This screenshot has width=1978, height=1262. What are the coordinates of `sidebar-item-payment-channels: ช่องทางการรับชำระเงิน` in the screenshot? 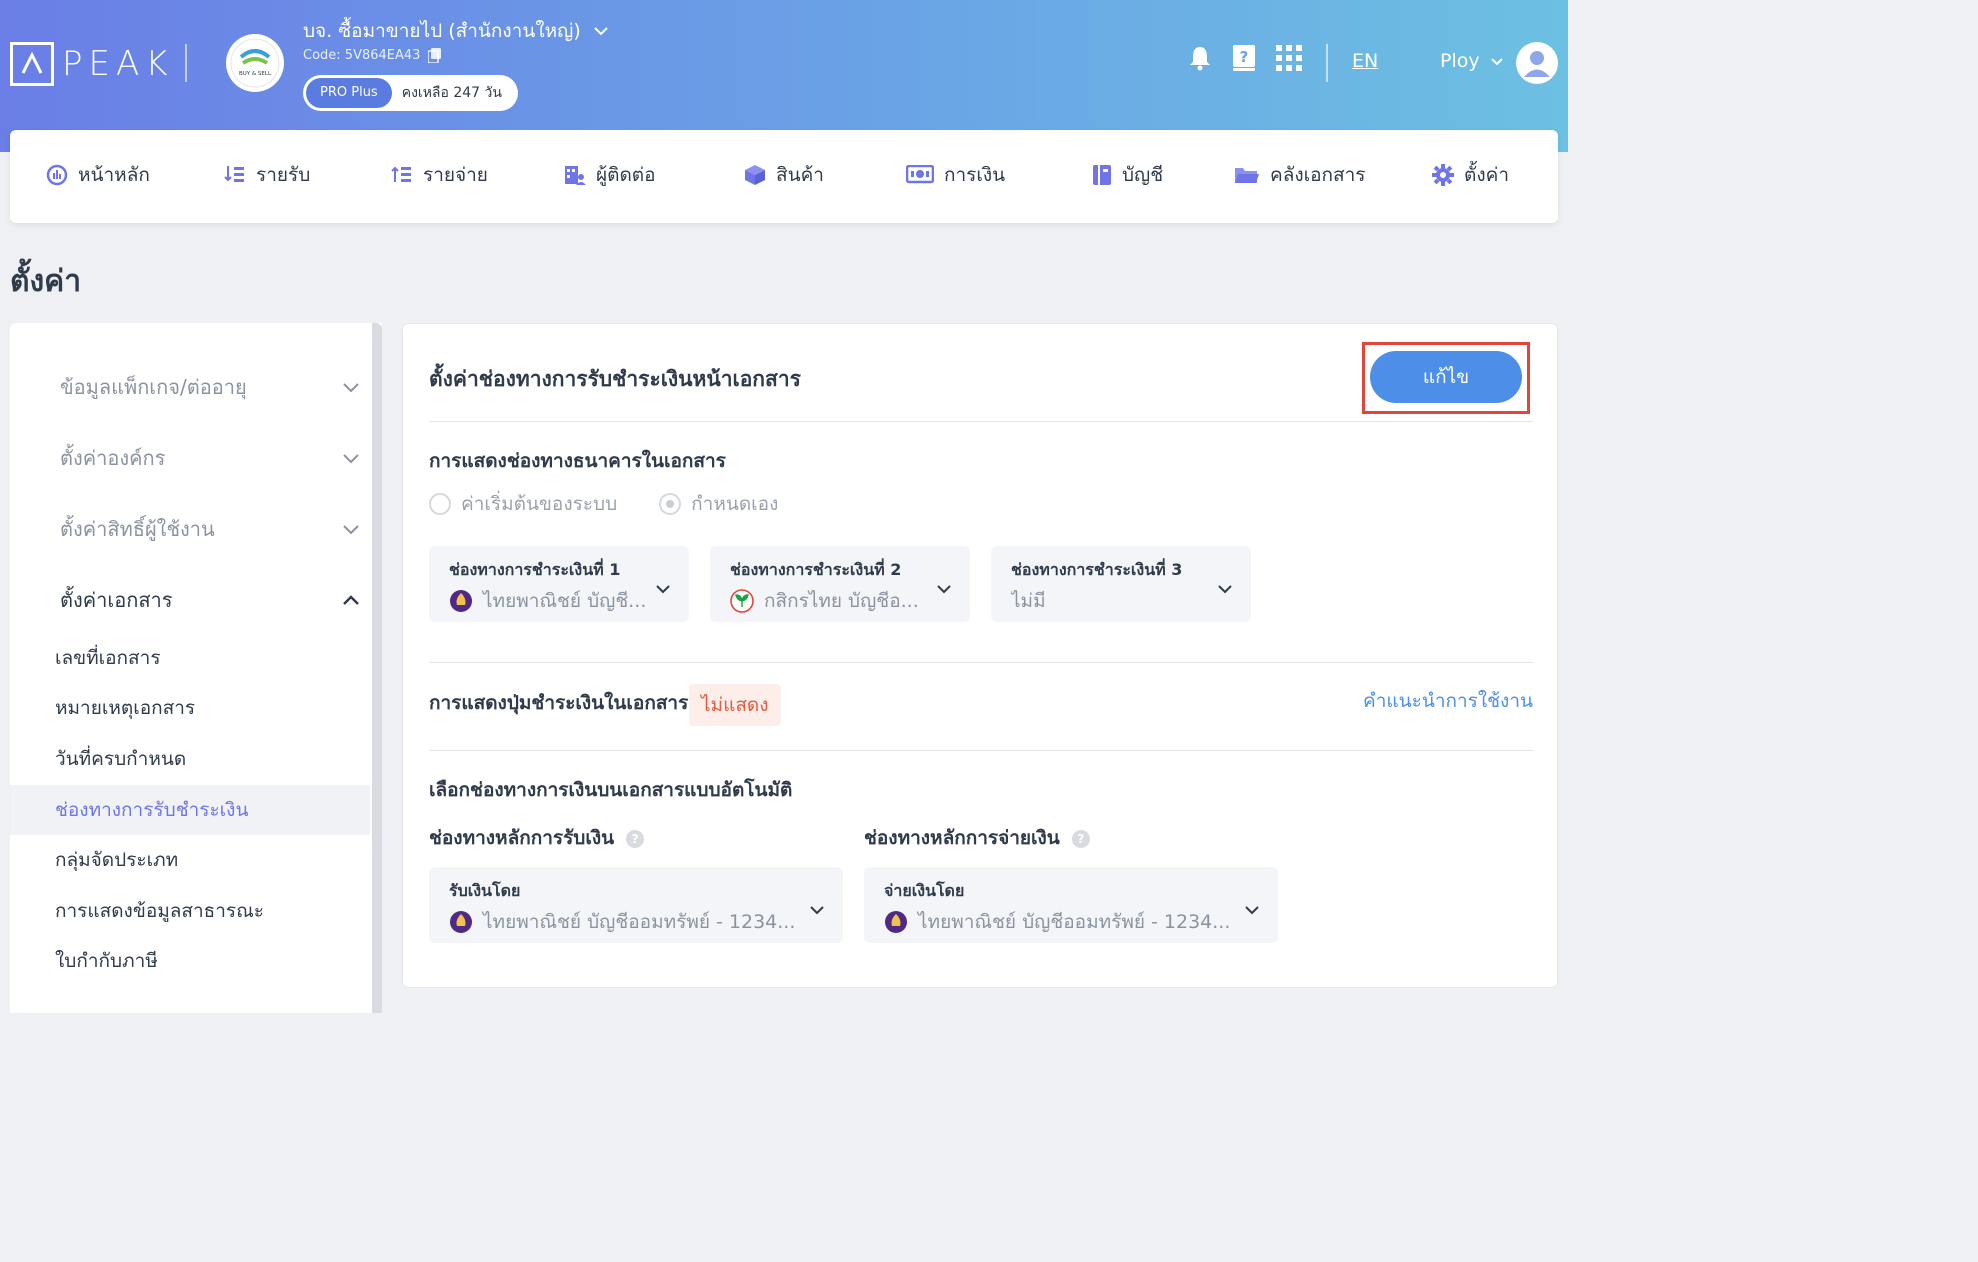 It's located at (190, 810).